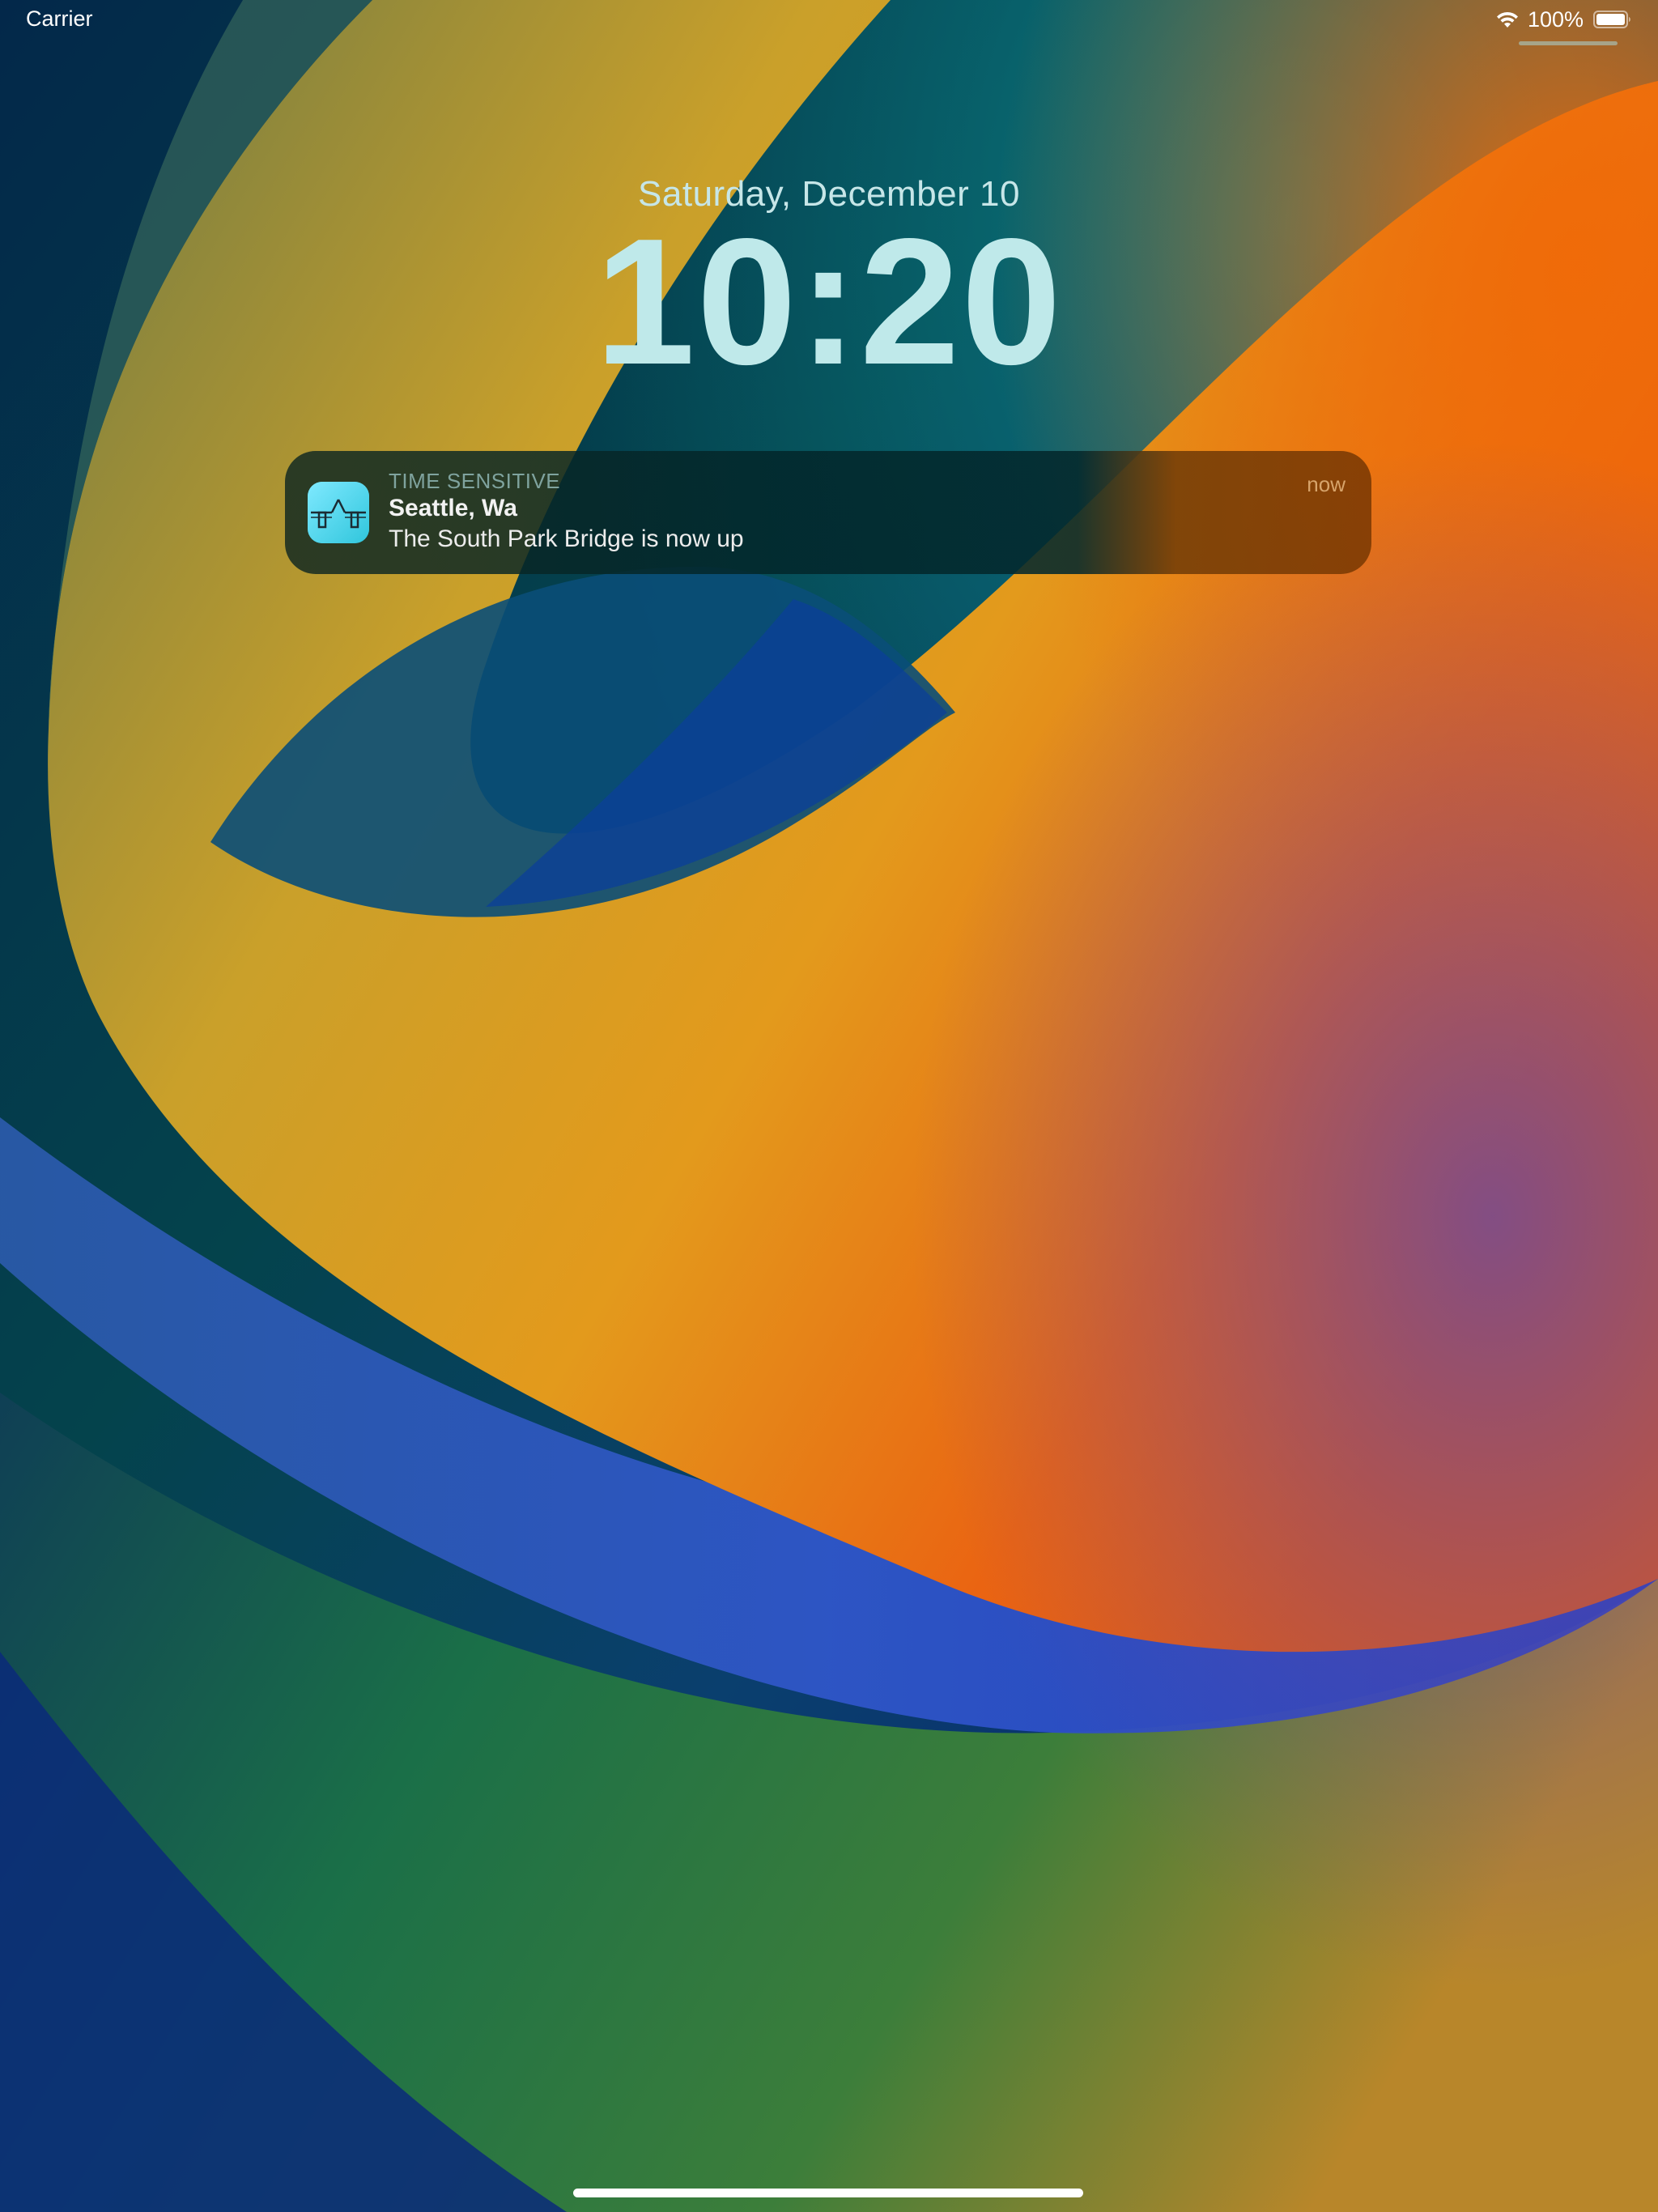 The width and height of the screenshot is (1658, 2212). Describe the element at coordinates (1326, 484) in the screenshot. I see `notification-timestamp: now` at that location.